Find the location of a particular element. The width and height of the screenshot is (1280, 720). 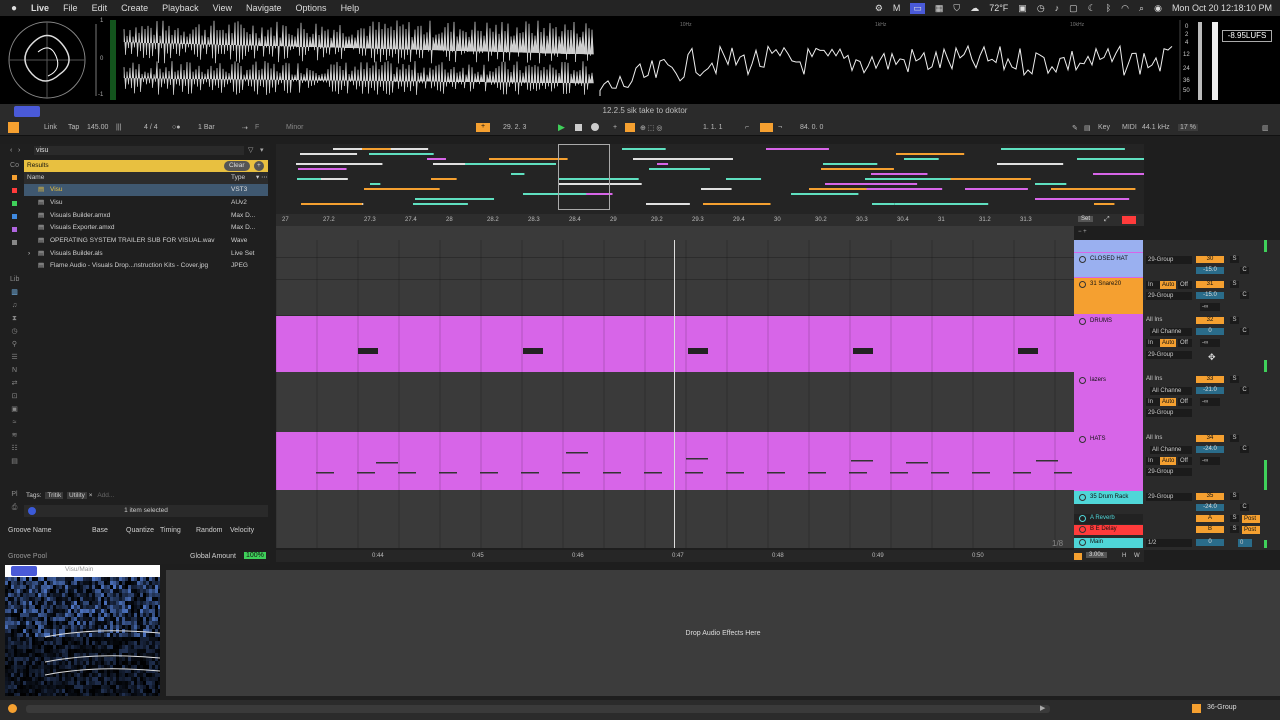

filter-icon: ▽ is located at coordinates (250, 150).